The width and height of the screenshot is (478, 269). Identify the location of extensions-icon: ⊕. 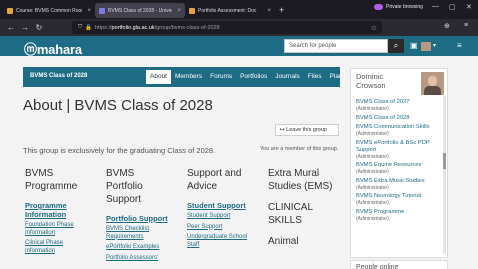
(447, 26).